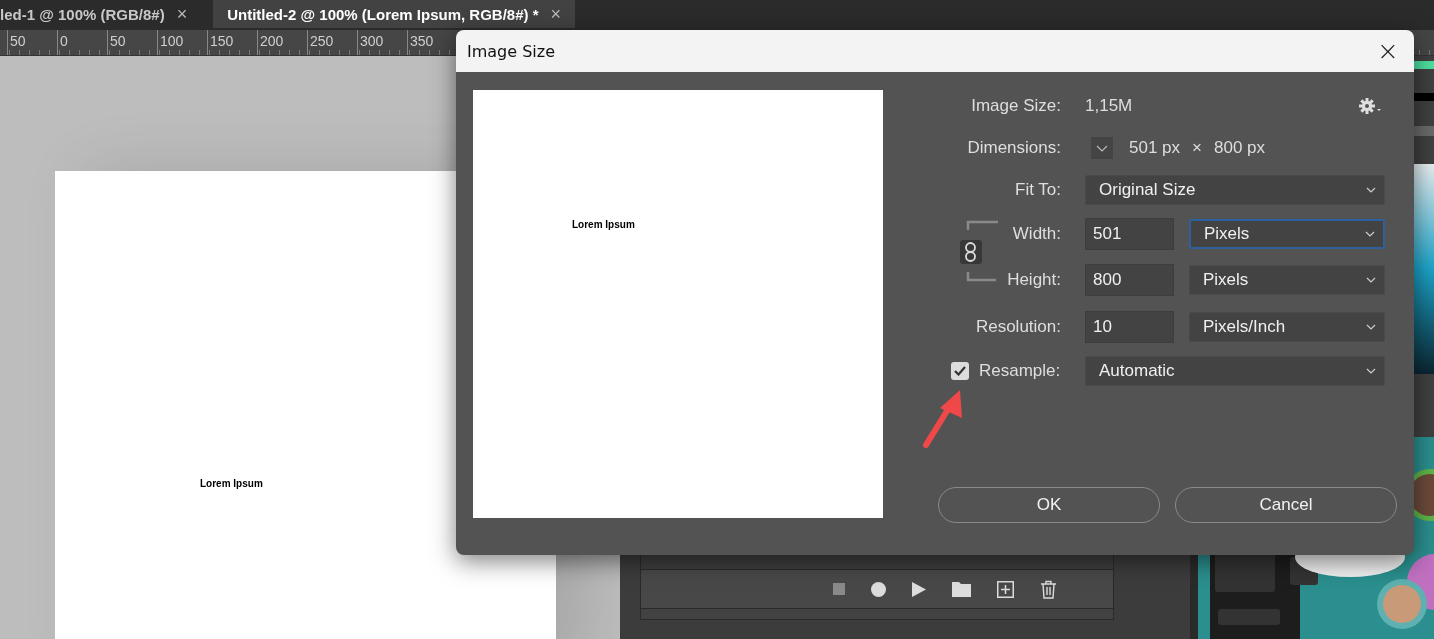  I want to click on check-icon, so click(960, 371).